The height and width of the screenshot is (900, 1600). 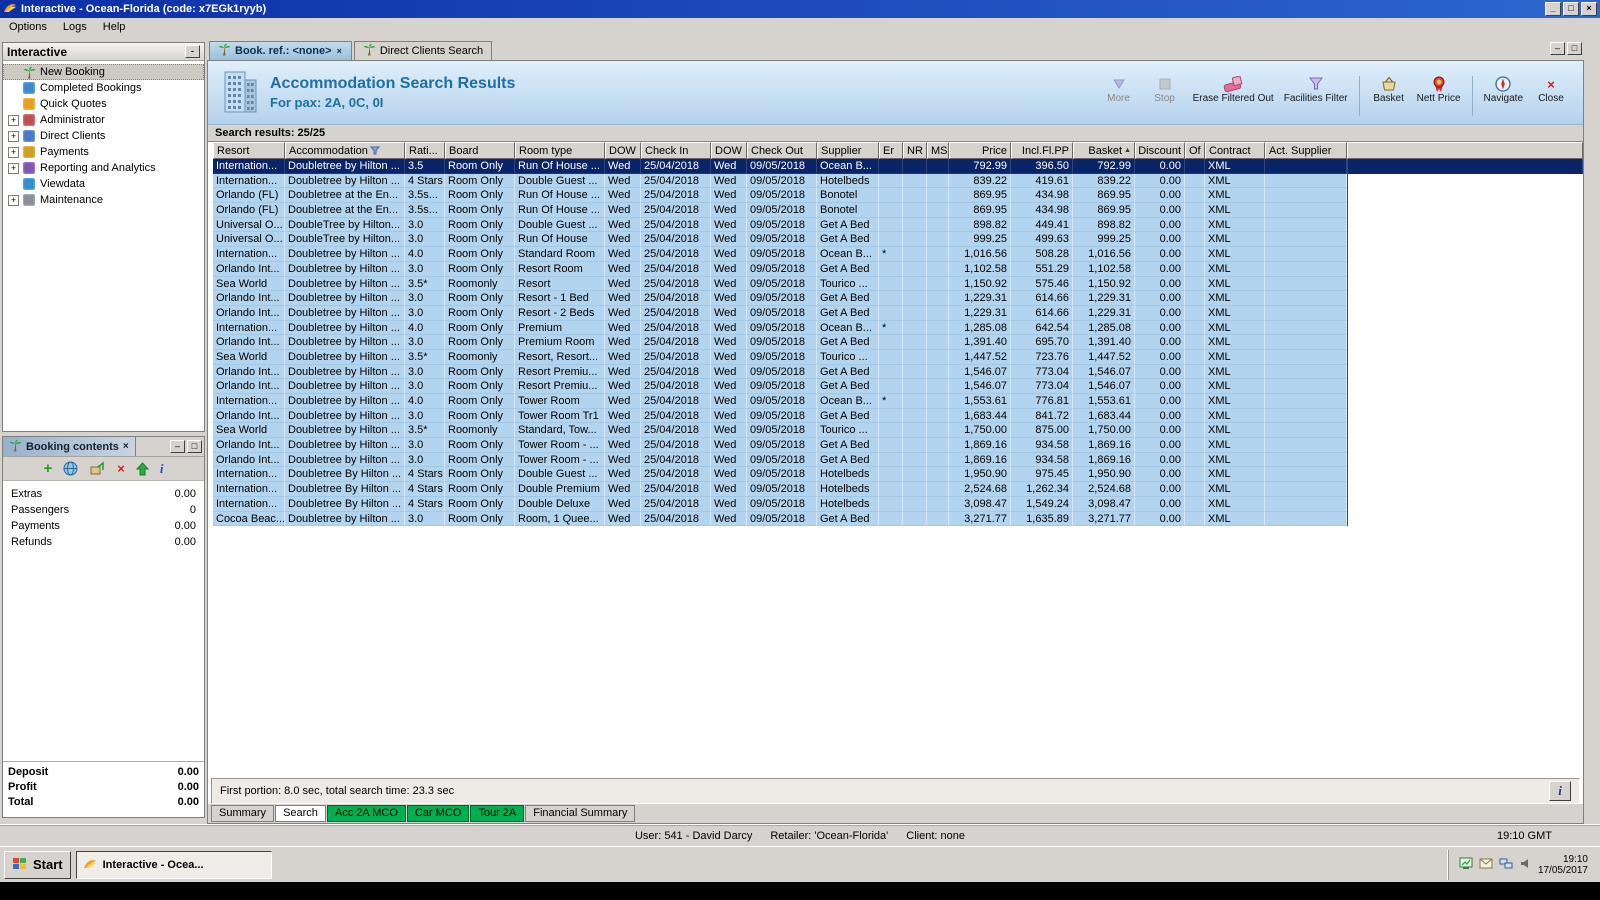 I want to click on sidebar-item-viewdata: +Viewdata, so click(x=103, y=184).